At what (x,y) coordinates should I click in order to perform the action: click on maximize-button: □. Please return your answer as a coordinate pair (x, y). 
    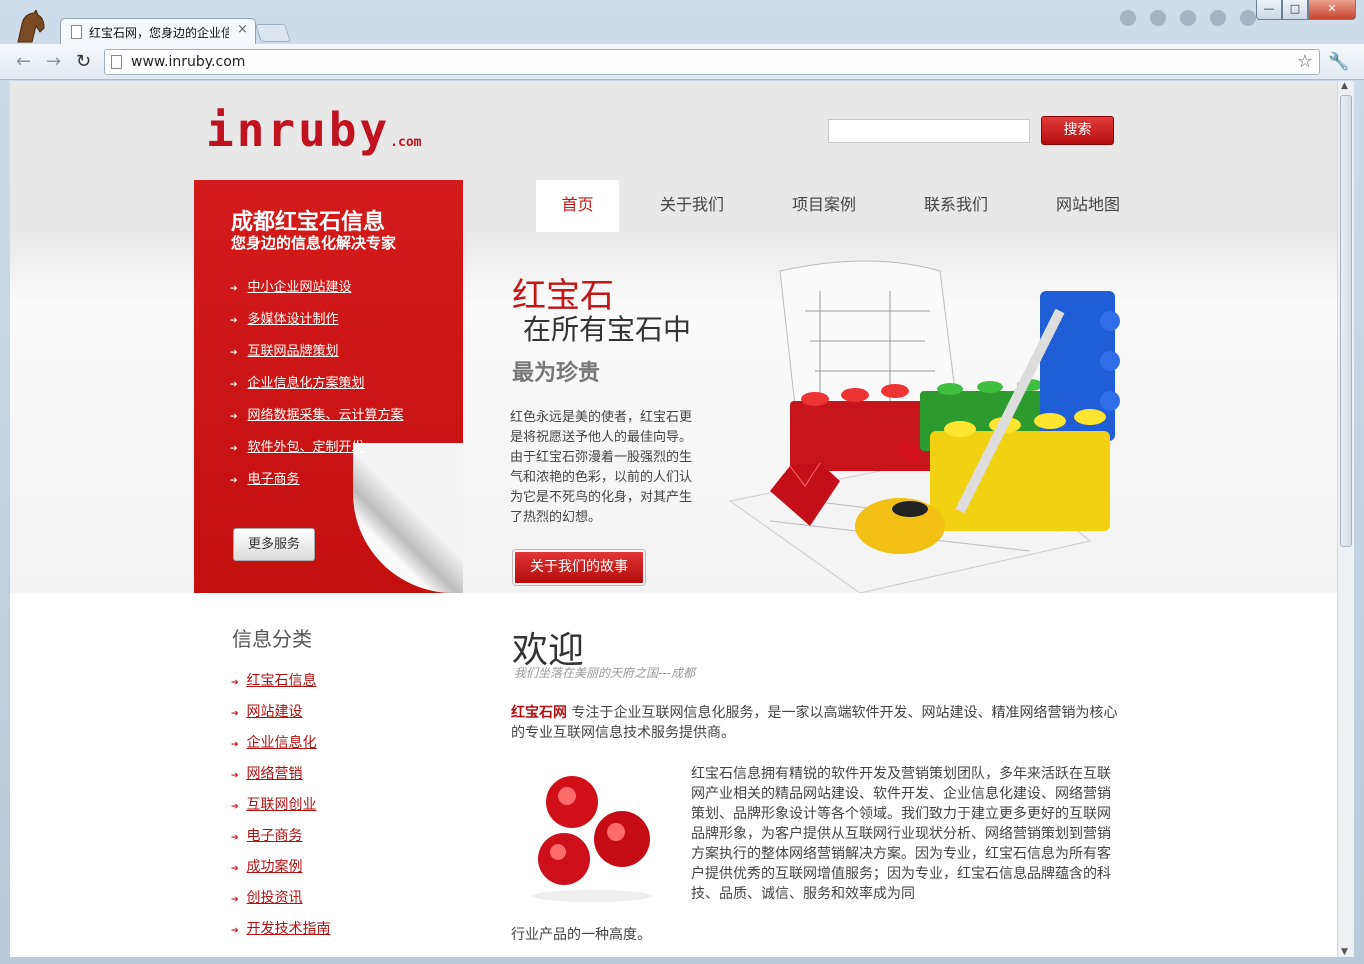
    Looking at the image, I should click on (1295, 10).